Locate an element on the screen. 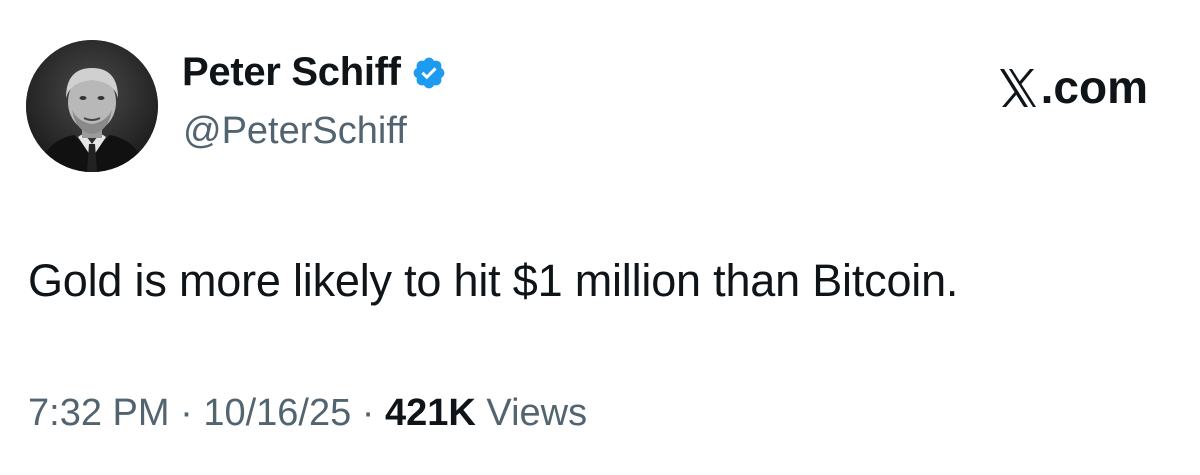 The height and width of the screenshot is (475, 1200). x-brand-label: .com is located at coordinates (1094, 87).